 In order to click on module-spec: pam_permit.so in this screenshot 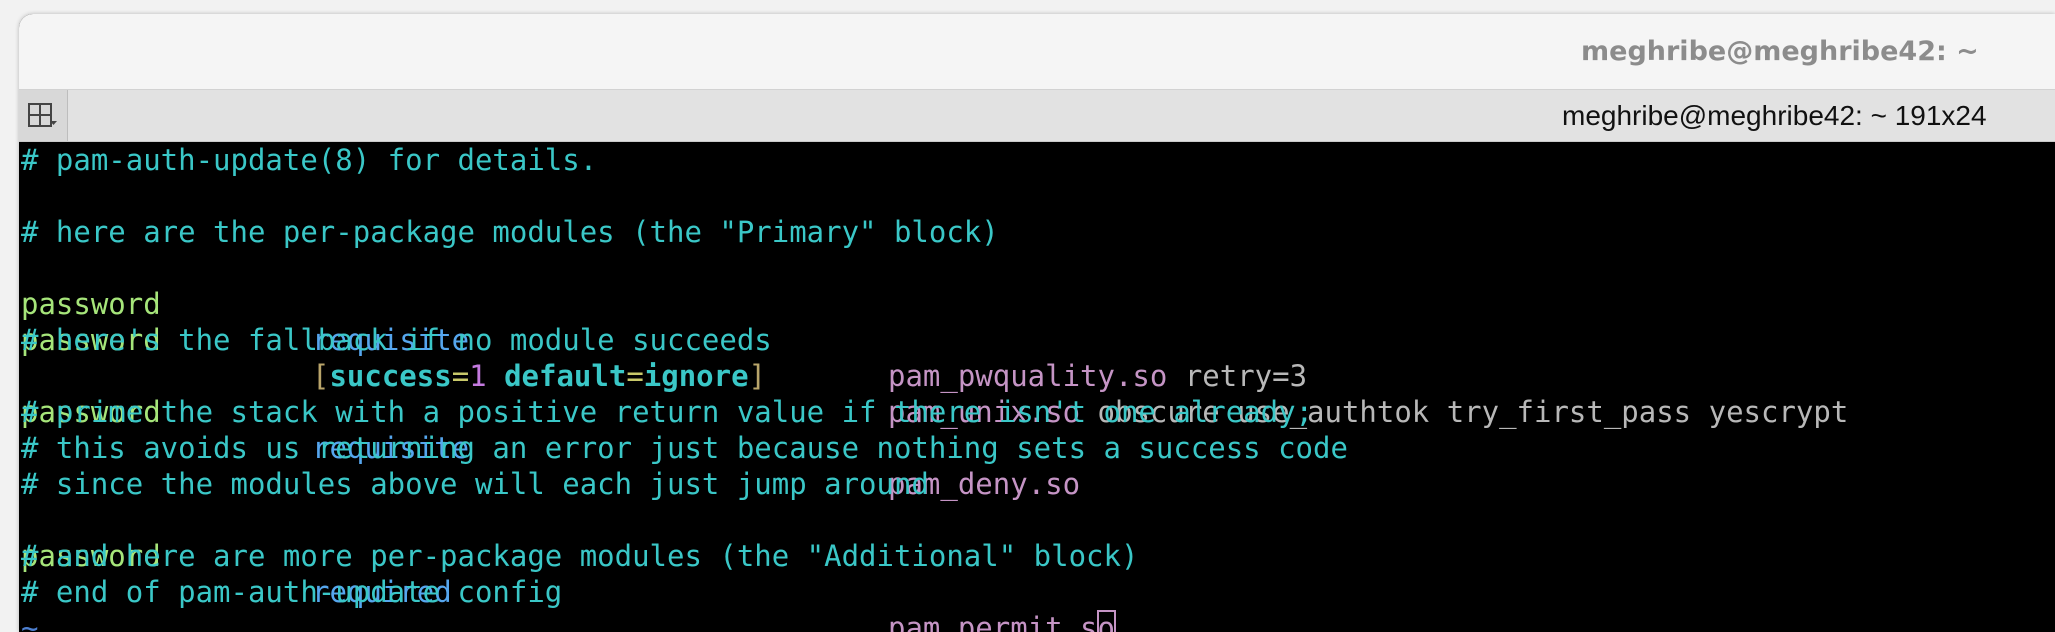, I will do `click(1002, 621)`.